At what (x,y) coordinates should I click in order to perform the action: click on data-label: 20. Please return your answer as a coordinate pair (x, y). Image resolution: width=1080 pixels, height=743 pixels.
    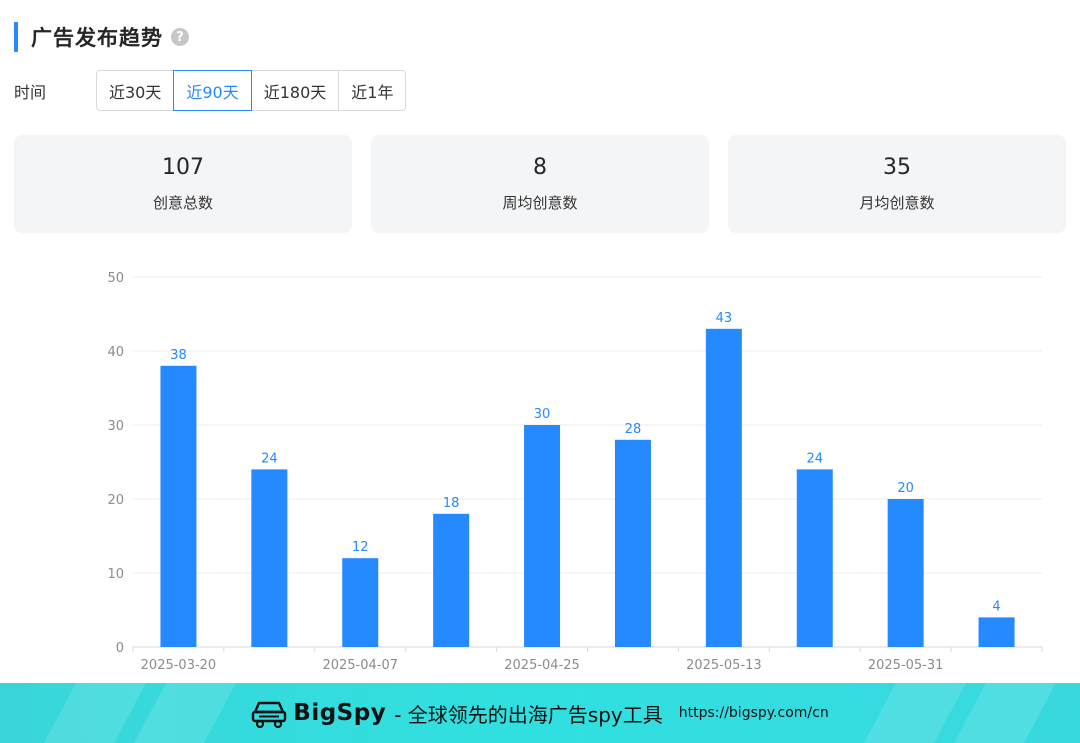
    Looking at the image, I should click on (905, 488).